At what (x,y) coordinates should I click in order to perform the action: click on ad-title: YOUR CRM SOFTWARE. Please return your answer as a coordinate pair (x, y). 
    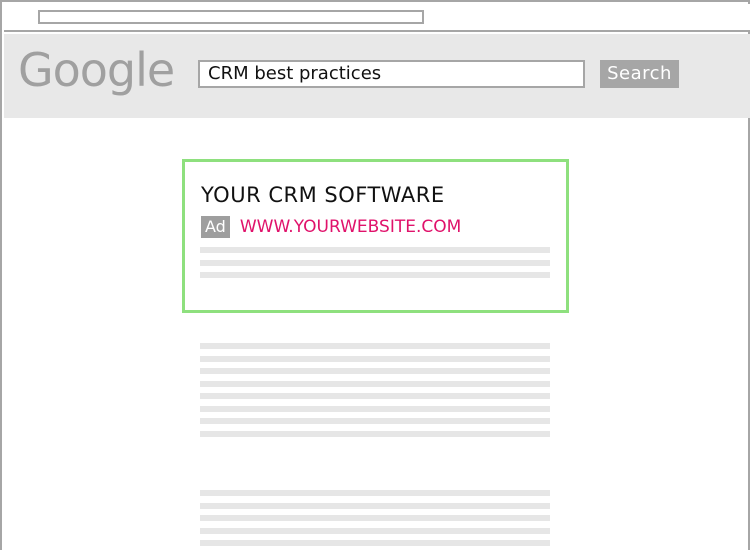
    Looking at the image, I should click on (323, 195).